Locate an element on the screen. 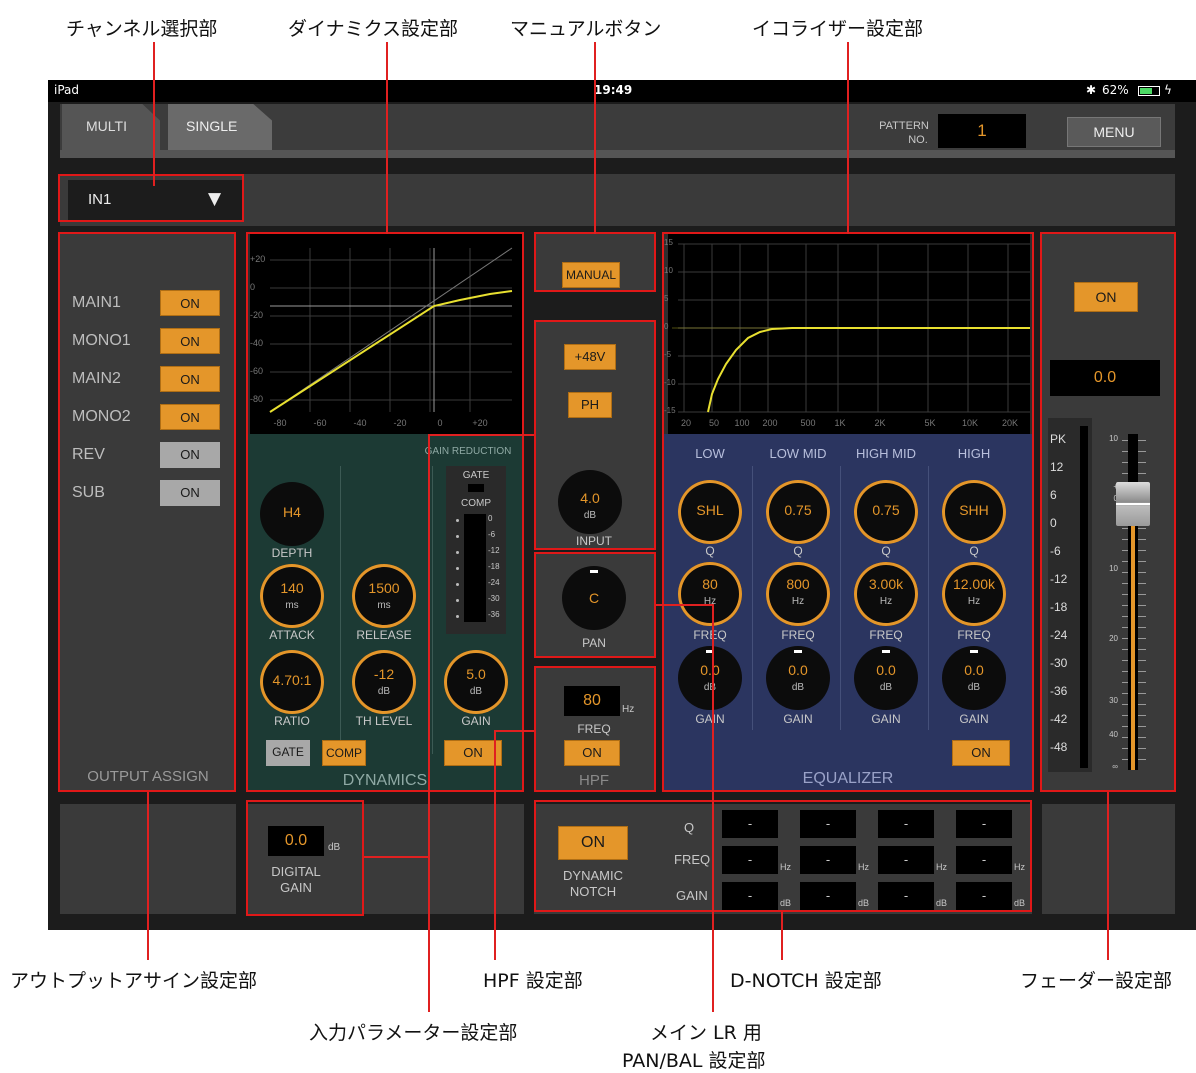  highlight-channel is located at coordinates (151, 198).